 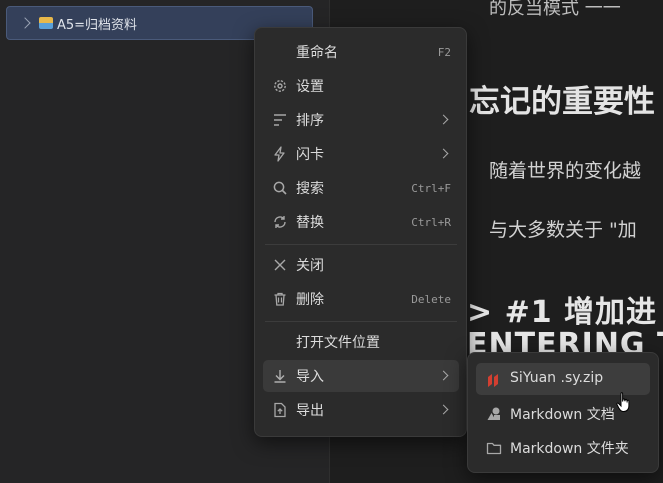 I want to click on menu-item-export: 导出, so click(x=361, y=410).